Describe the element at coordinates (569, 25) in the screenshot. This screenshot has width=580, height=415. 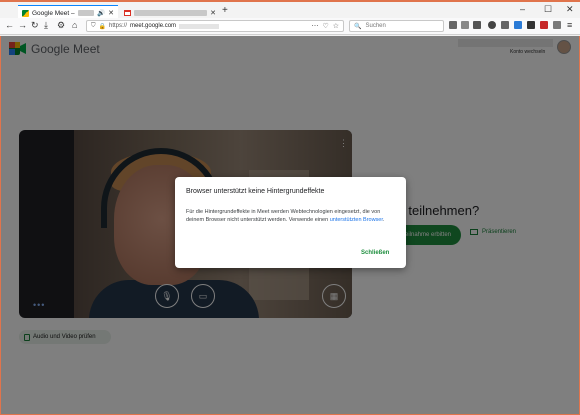
I see `menu-icon: ≡` at that location.